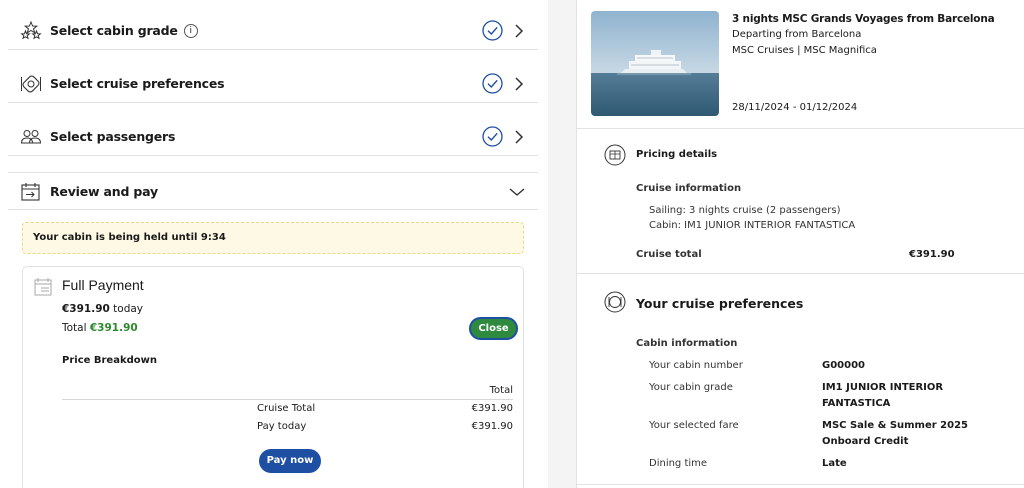 This screenshot has height=488, width=1024. Describe the element at coordinates (273, 84) in the screenshot. I see `step-select-cruise-preferences: Select cruise preferences` at that location.